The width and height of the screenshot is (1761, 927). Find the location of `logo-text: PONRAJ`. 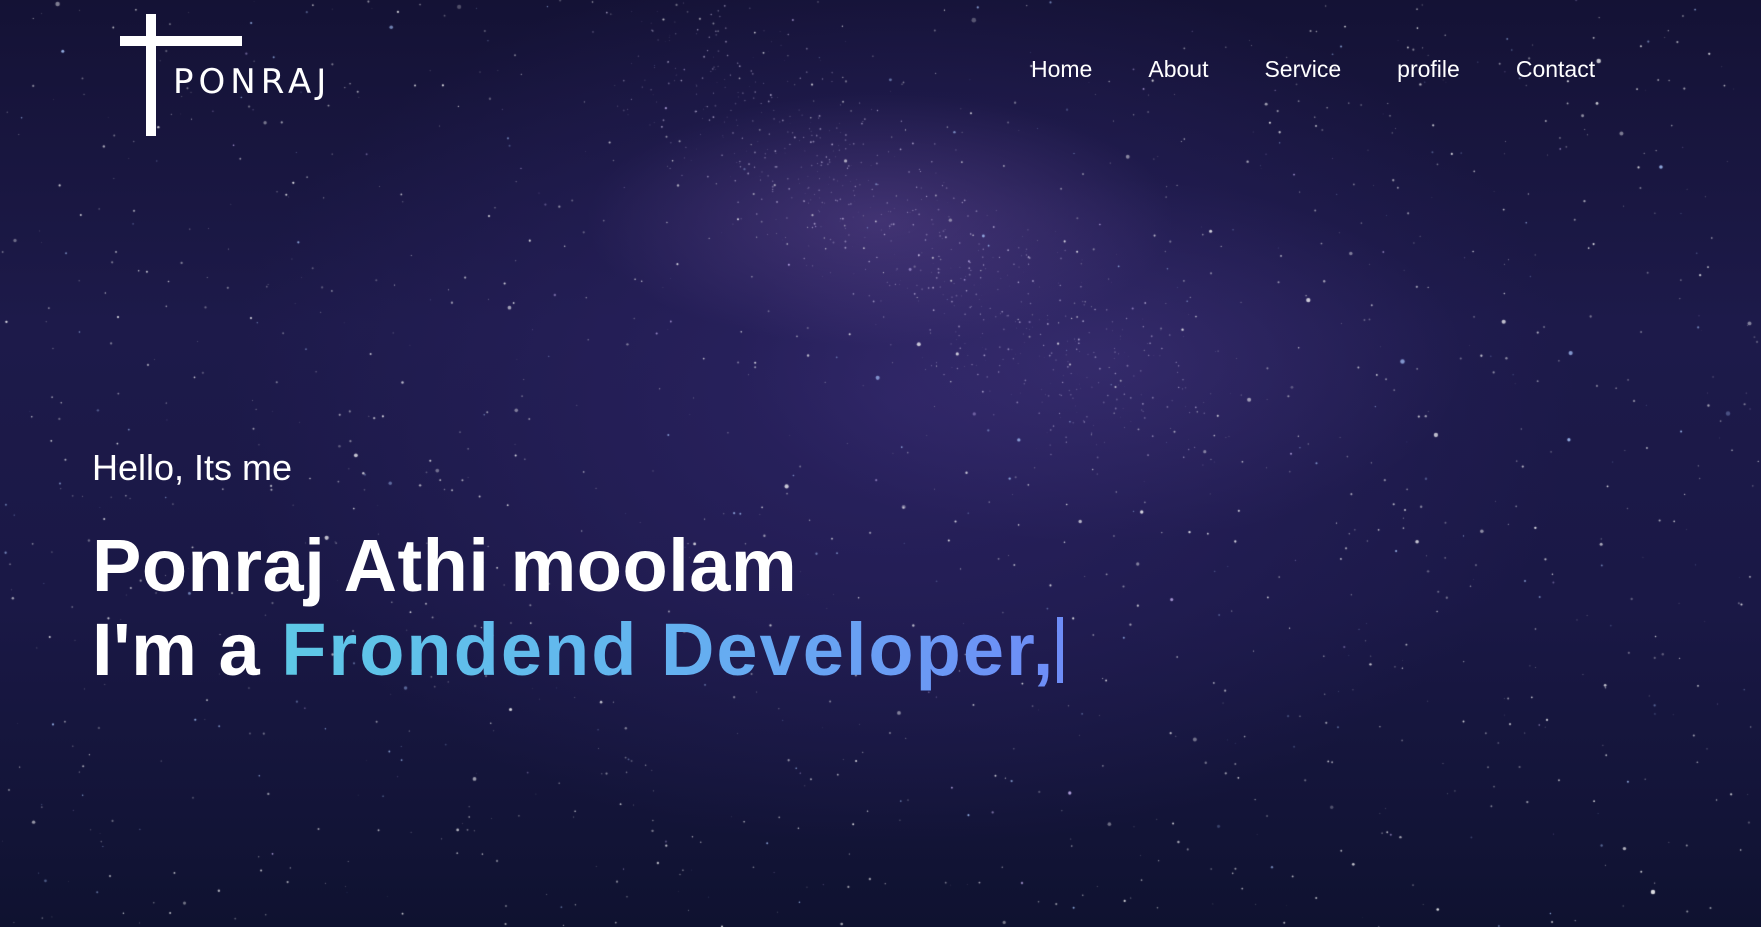

logo-text: PONRAJ is located at coordinates (252, 82).